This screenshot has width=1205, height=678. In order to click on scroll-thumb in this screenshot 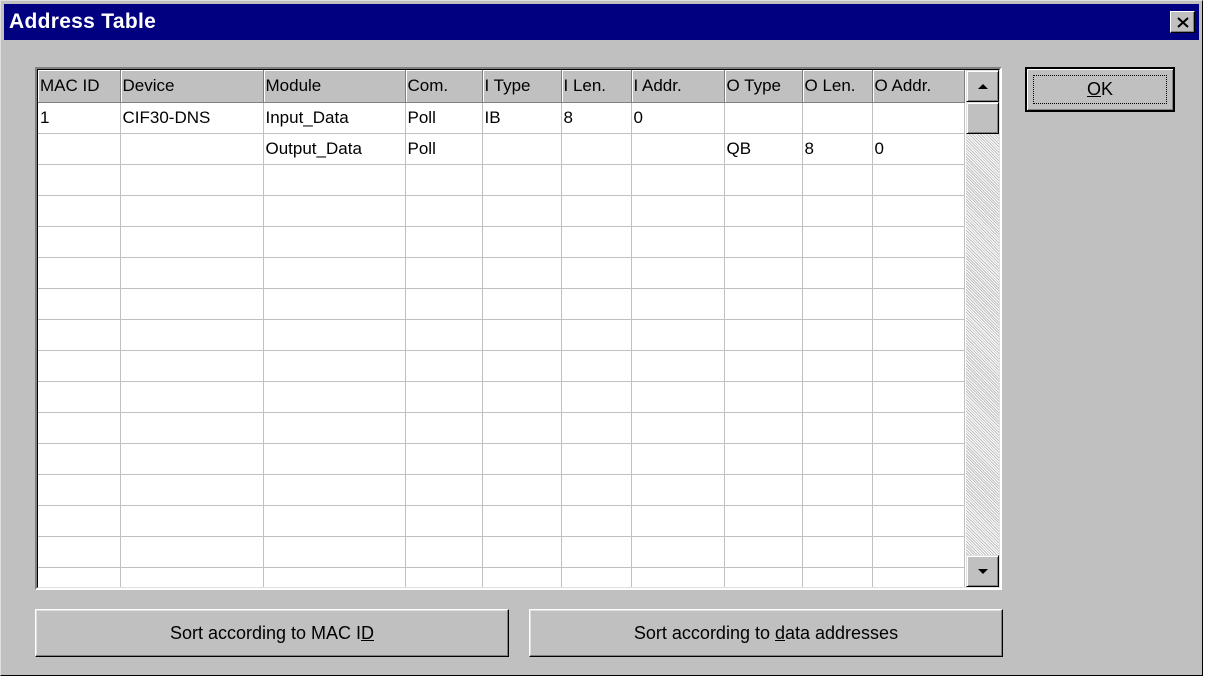, I will do `click(982, 118)`.